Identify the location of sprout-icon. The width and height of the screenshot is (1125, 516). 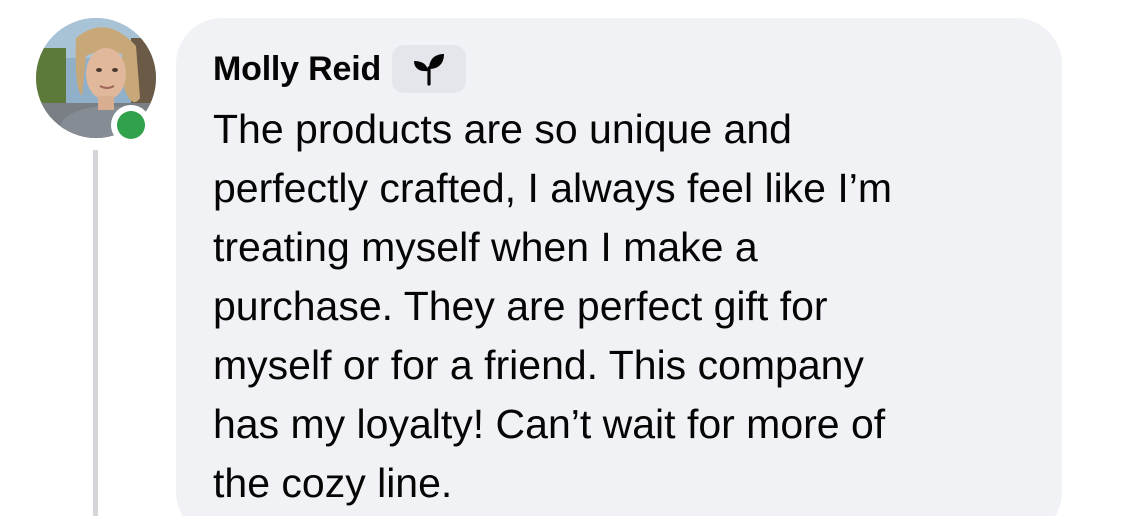
(429, 70).